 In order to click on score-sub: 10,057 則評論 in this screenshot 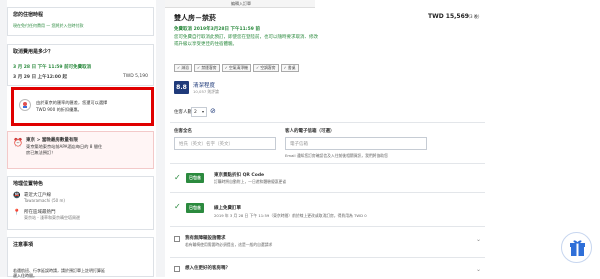, I will do `click(206, 91)`.